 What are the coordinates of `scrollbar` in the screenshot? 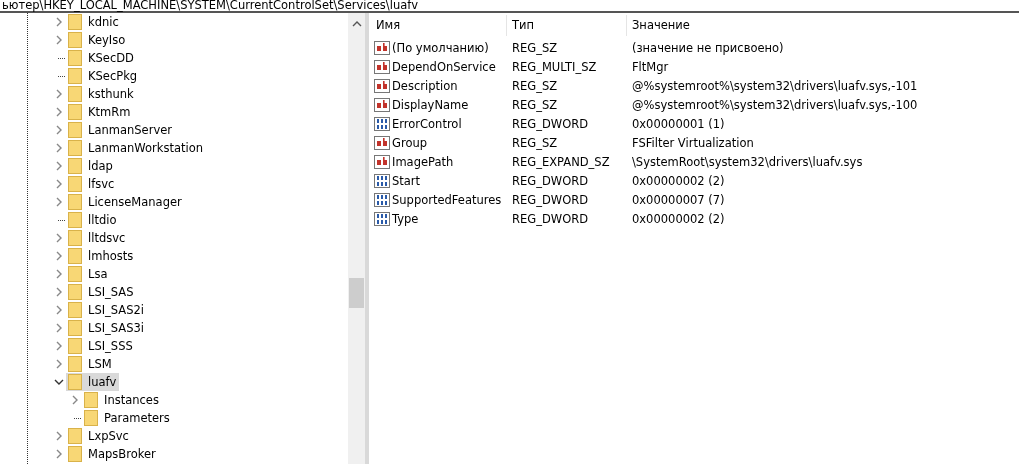 It's located at (356, 238).